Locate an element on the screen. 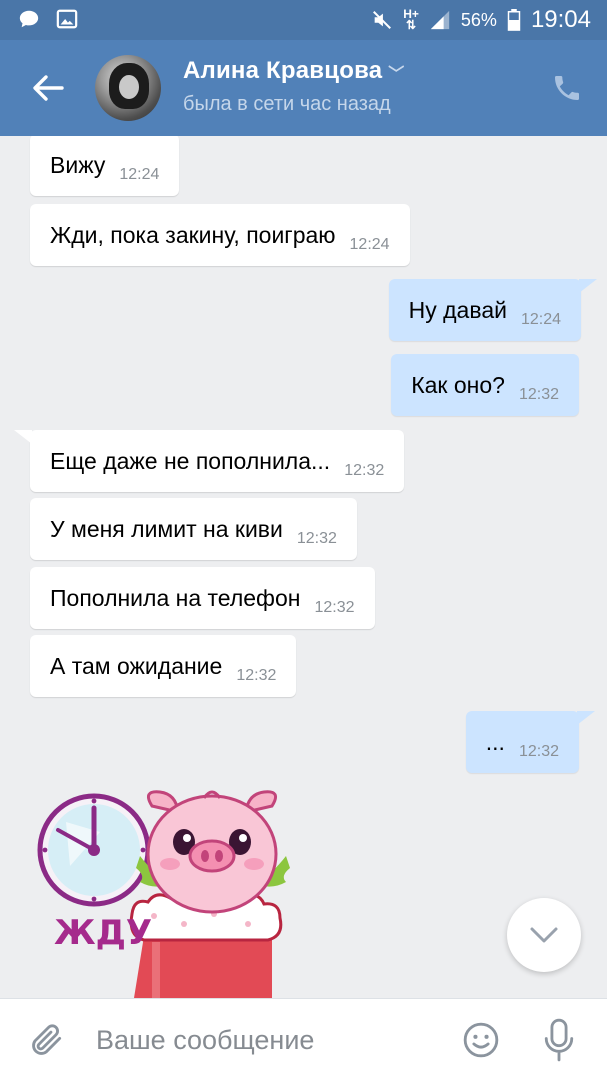 The height and width of the screenshot is (1080, 607). contact-last-seen: была в сети час назад is located at coordinates (287, 104).